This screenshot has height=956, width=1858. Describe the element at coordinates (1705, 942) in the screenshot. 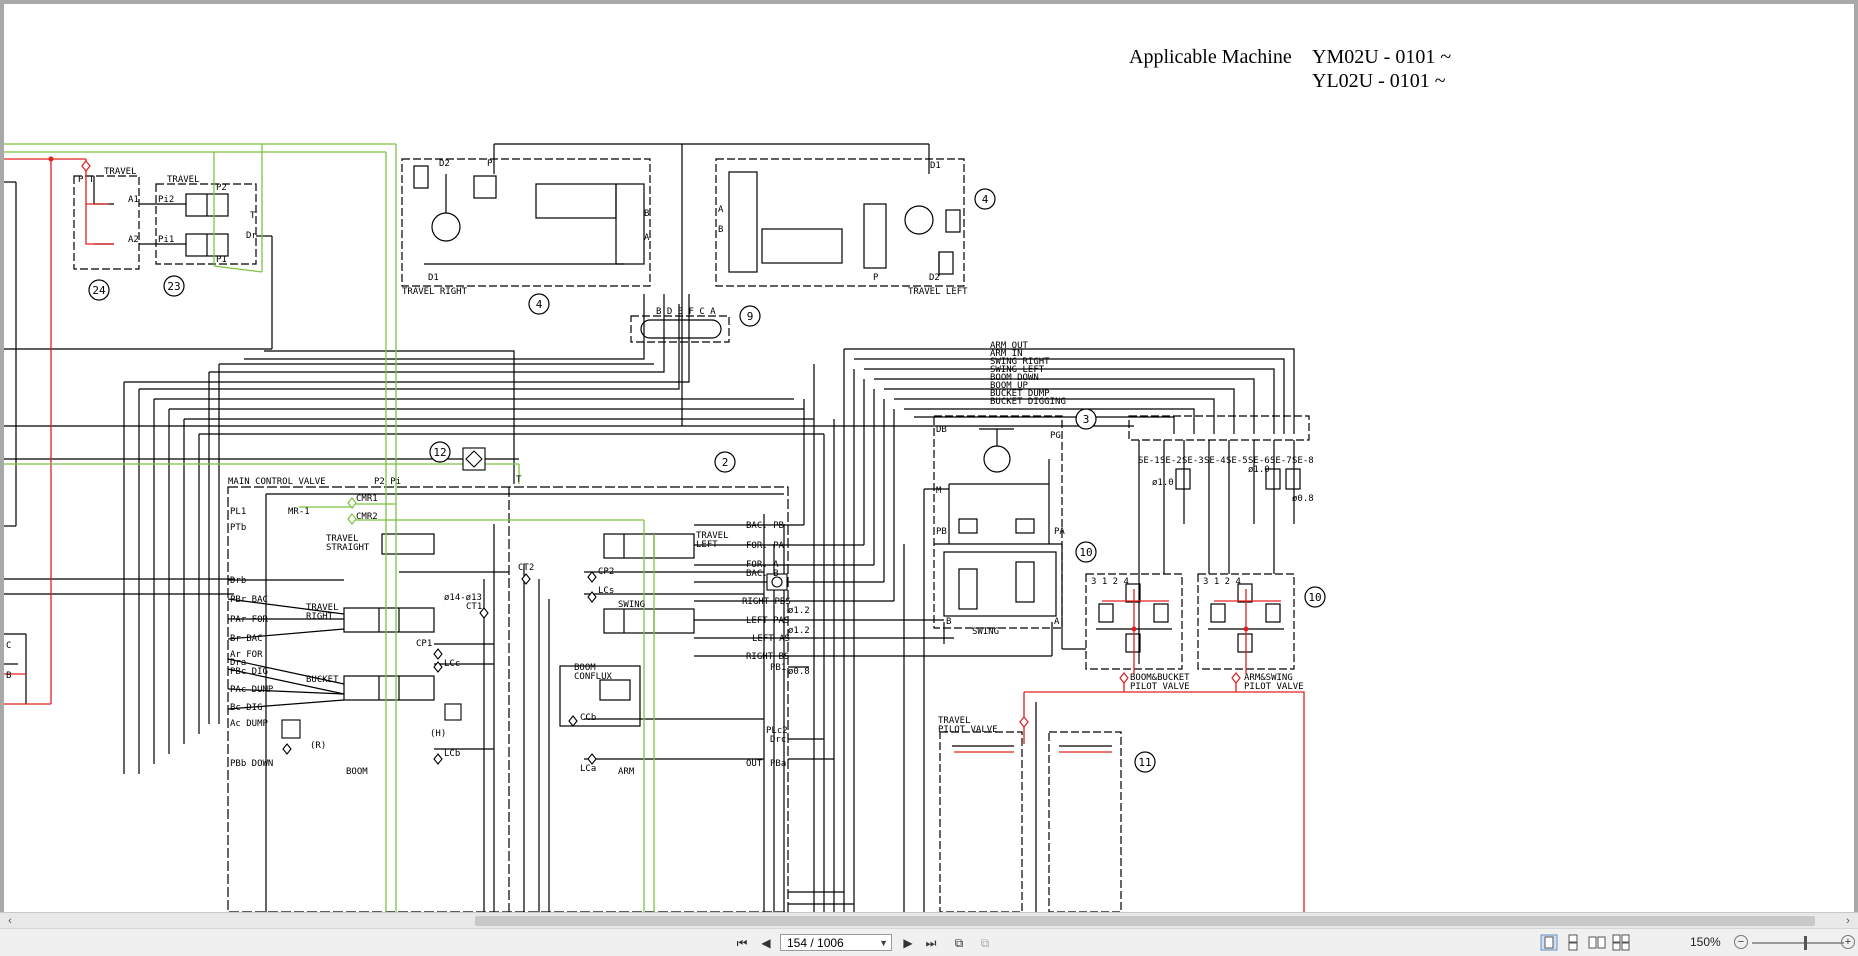

I see `zoom-level: 150%` at that location.